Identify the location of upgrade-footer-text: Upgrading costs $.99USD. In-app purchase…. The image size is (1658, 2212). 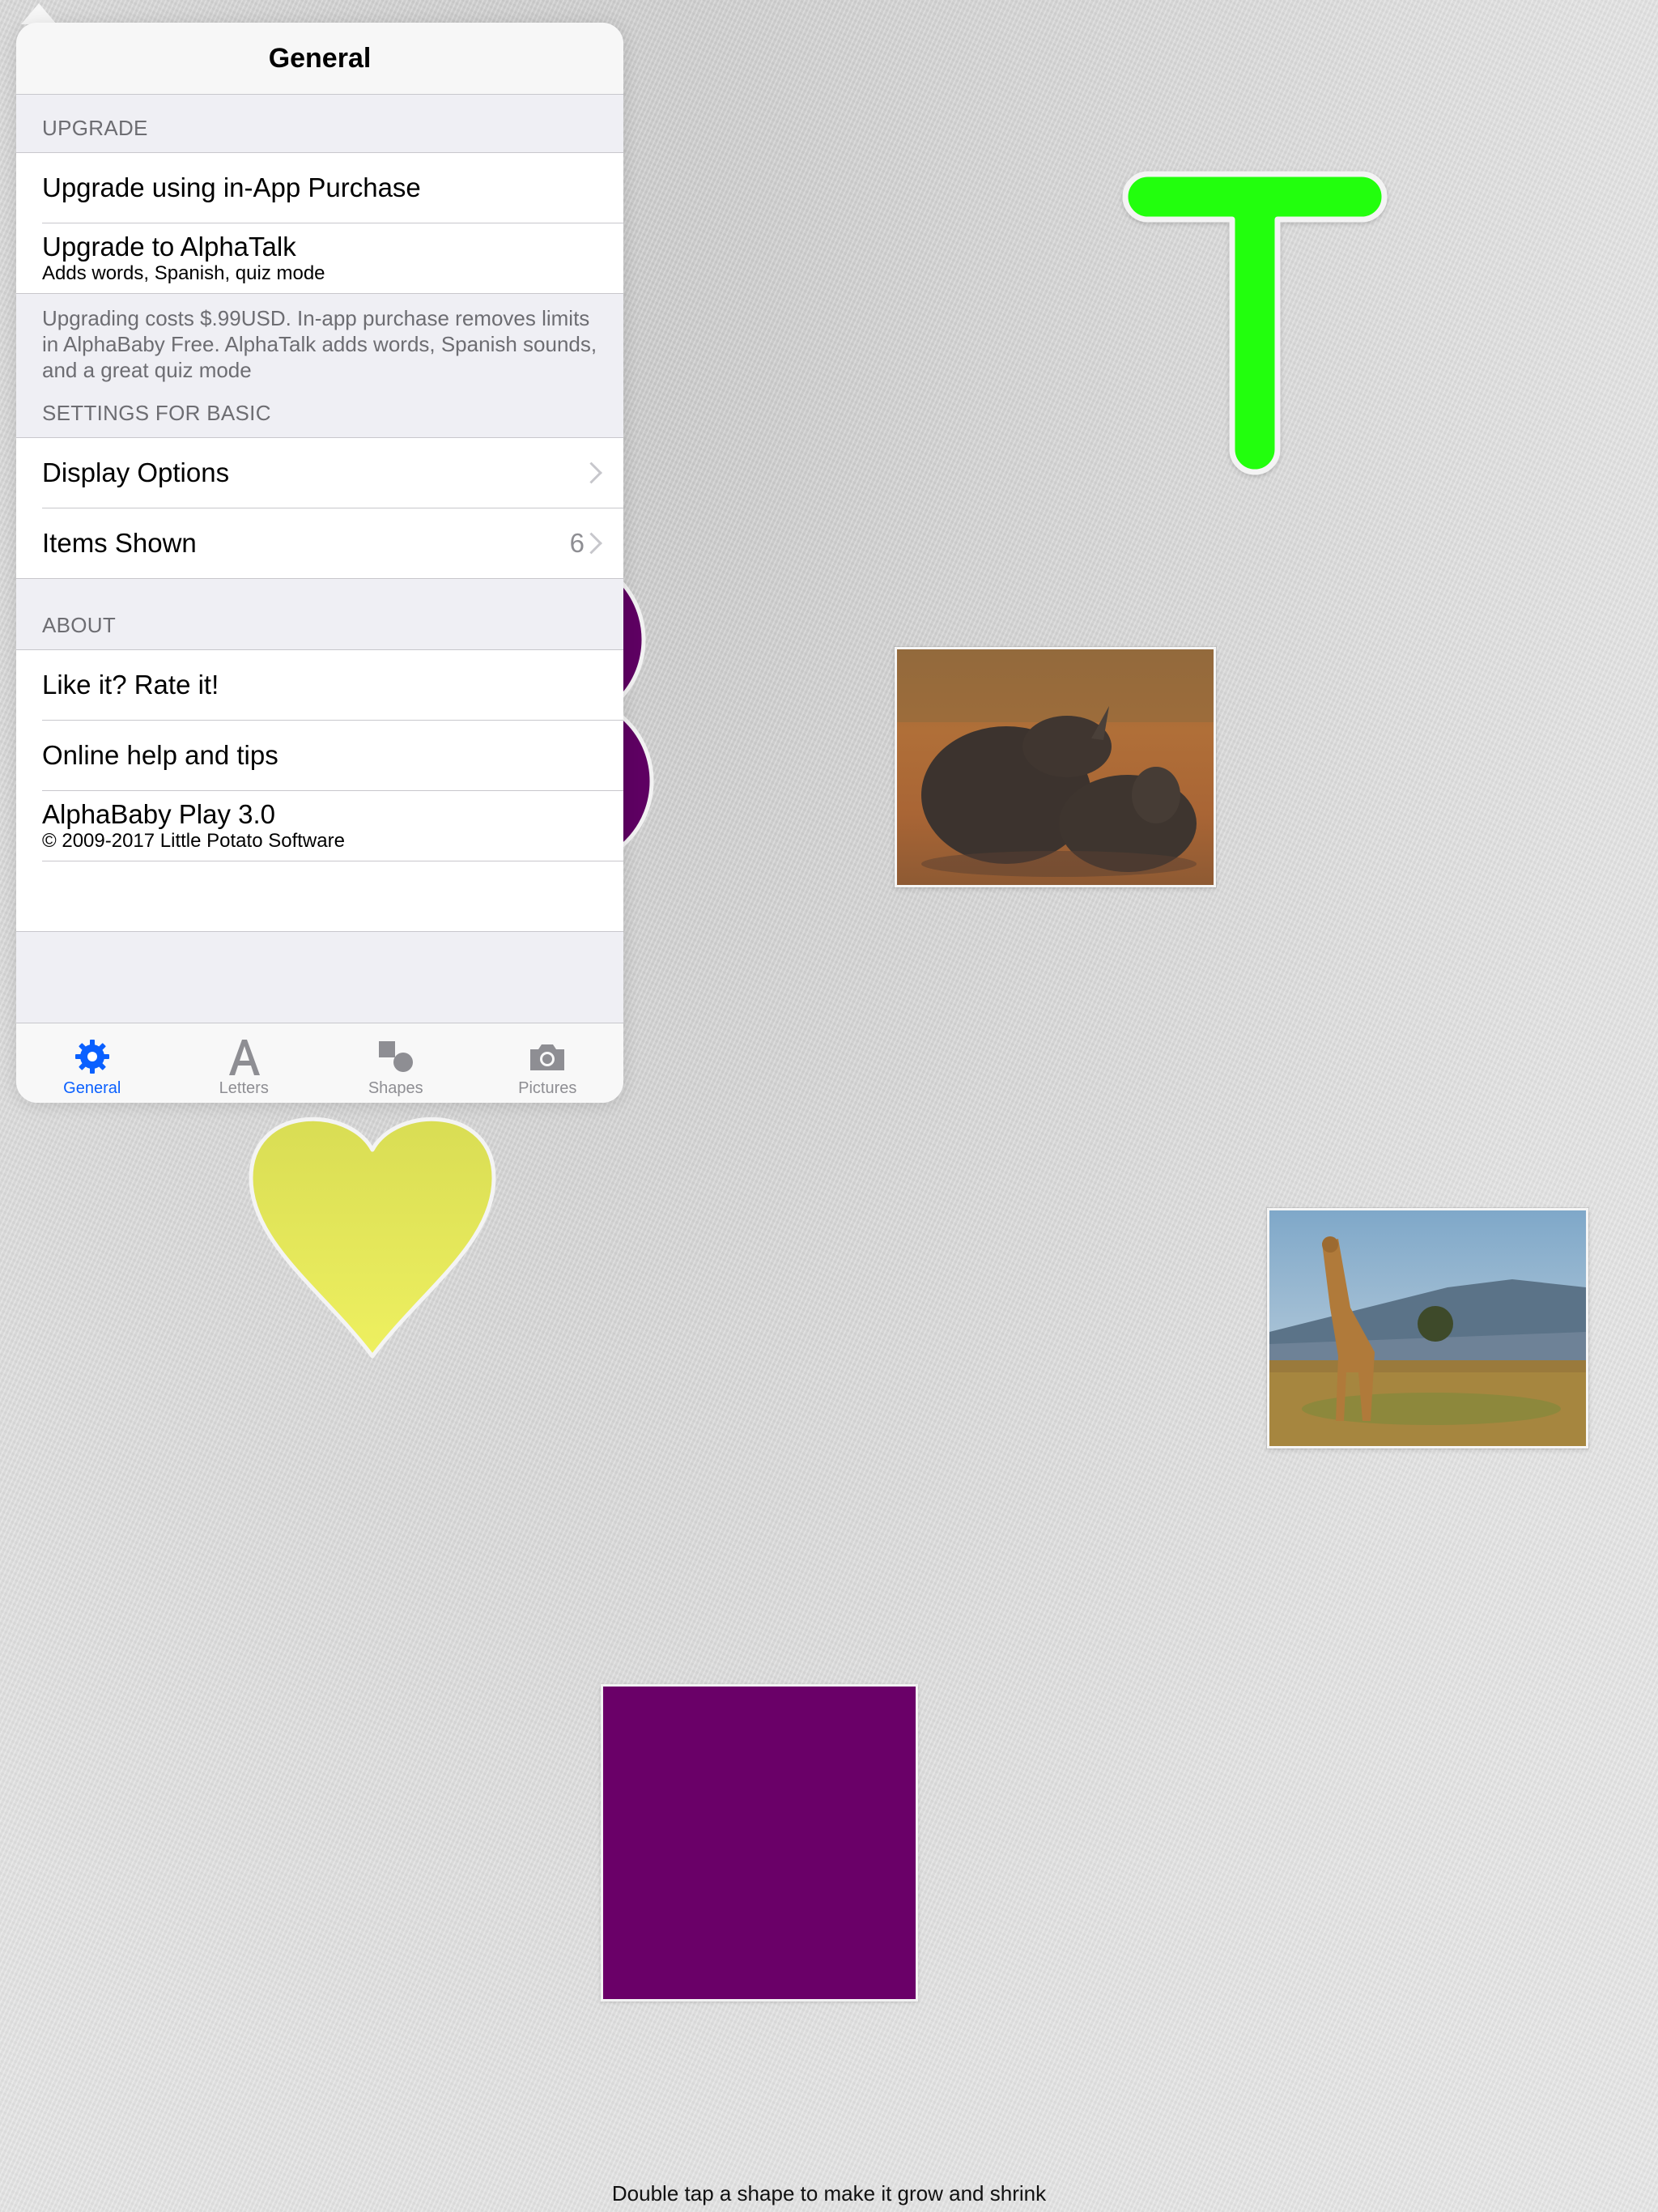
(319, 344).